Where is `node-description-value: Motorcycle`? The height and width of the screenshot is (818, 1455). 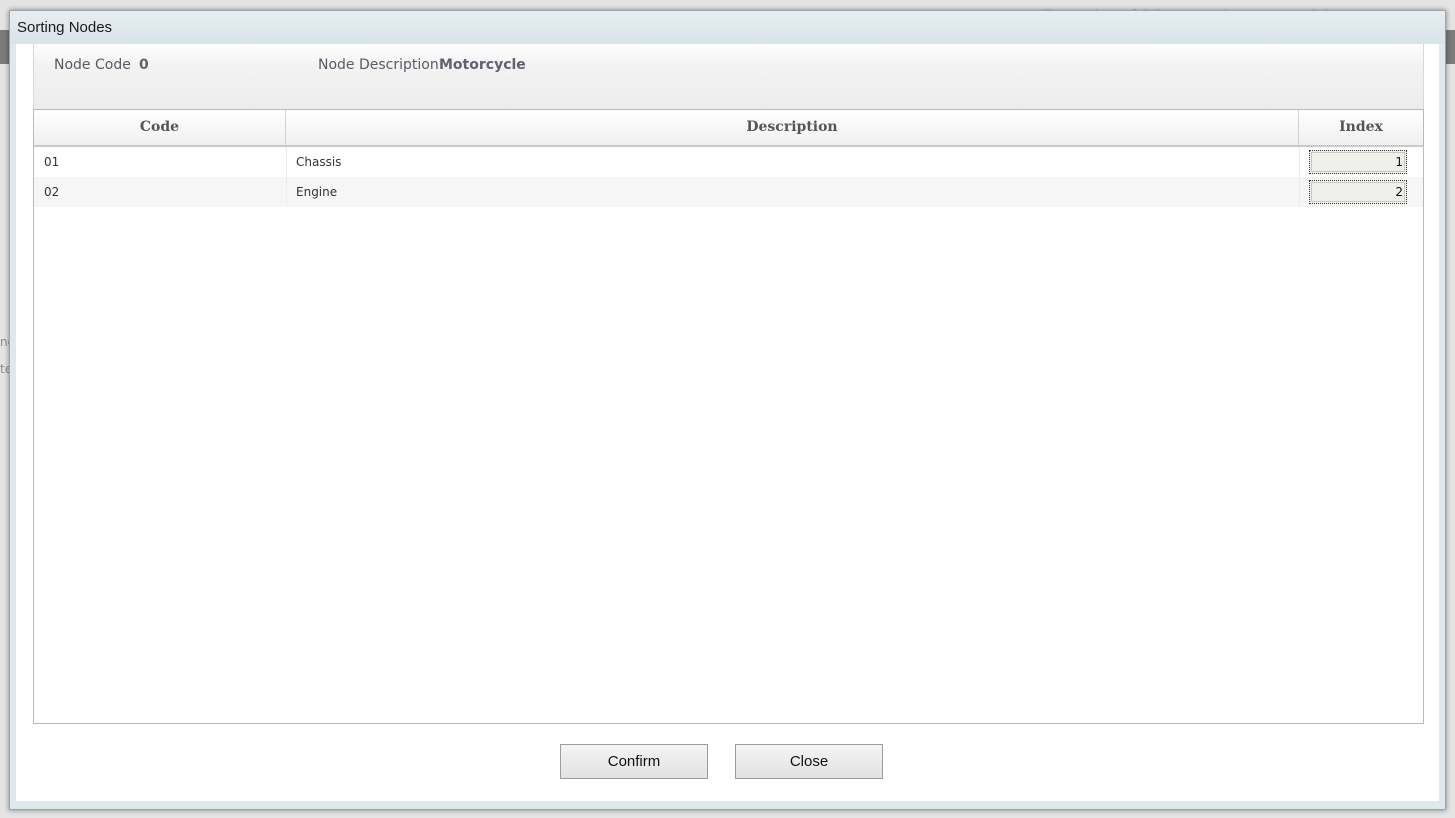 node-description-value: Motorcycle is located at coordinates (482, 65).